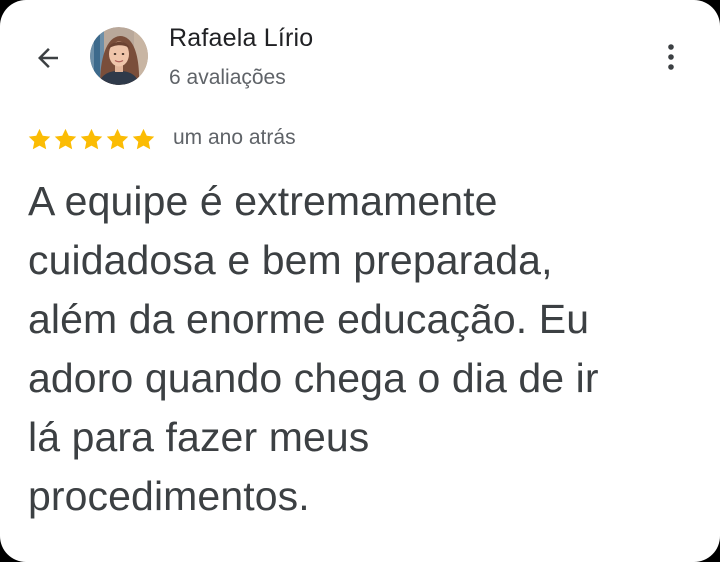 The image size is (720, 562). What do you see at coordinates (234, 137) in the screenshot?
I see `review-date: um ano atrás` at bounding box center [234, 137].